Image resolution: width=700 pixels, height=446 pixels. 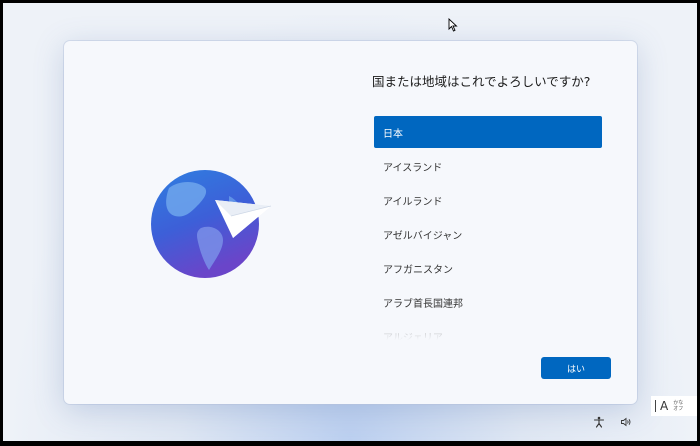 What do you see at coordinates (488, 166) in the screenshot?
I see `country-option-iceland: アイスランド` at bounding box center [488, 166].